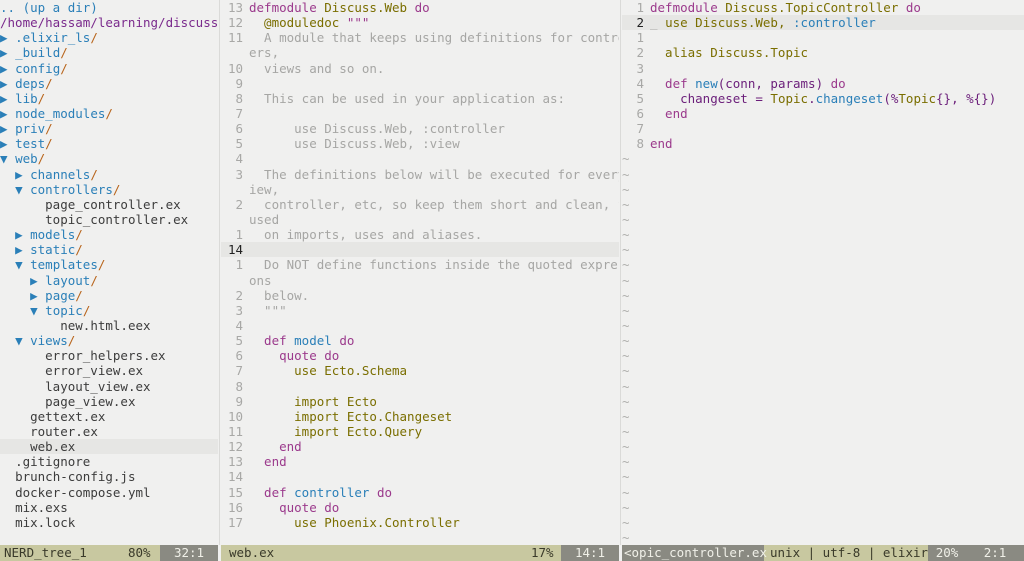  I want to click on tree-file: router.ex, so click(109, 431).